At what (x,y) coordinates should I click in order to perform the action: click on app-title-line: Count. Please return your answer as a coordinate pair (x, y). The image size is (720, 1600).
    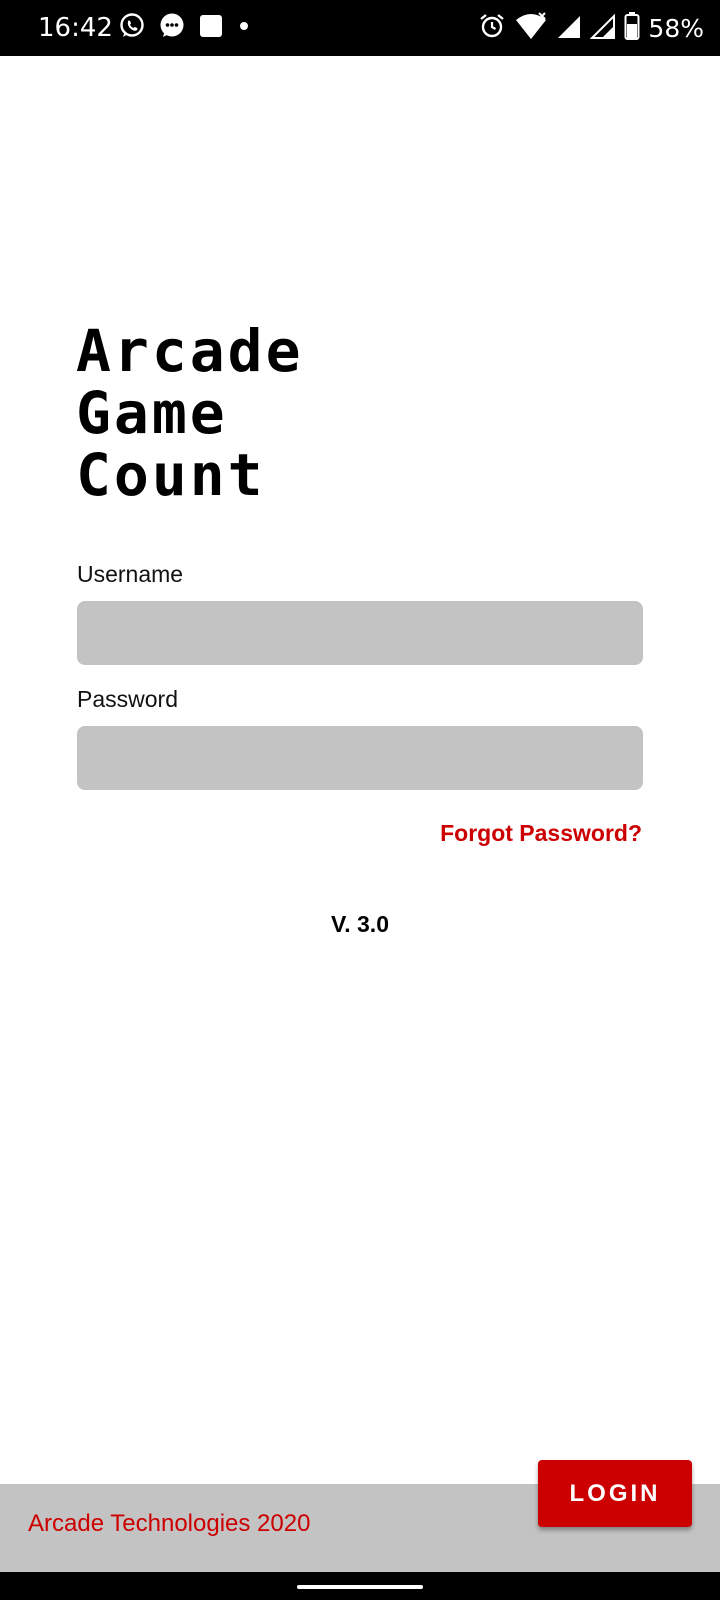
    Looking at the image, I should click on (171, 475).